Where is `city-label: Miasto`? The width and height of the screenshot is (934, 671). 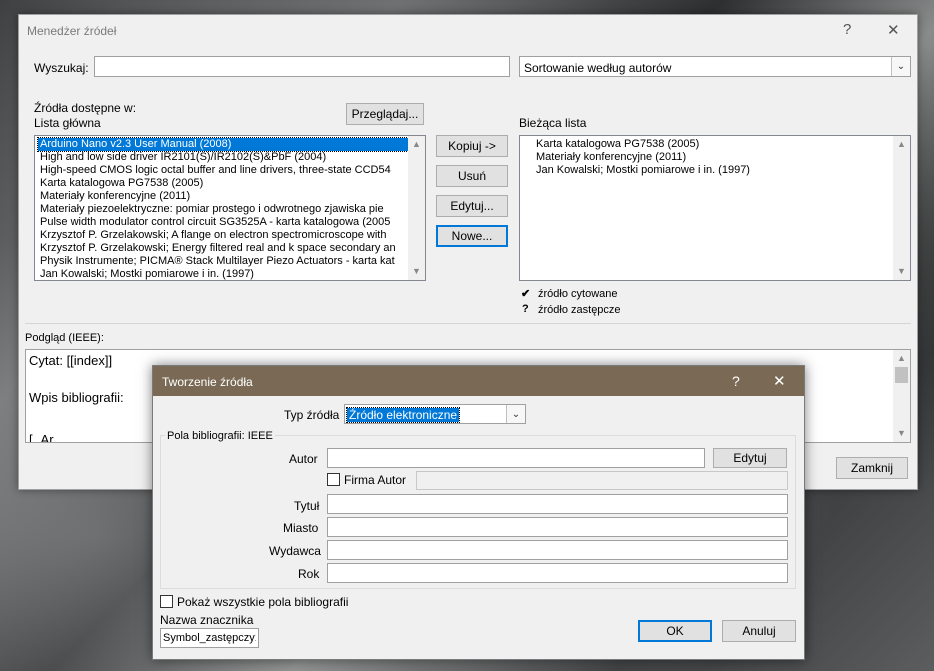 city-label: Miasto is located at coordinates (301, 528).